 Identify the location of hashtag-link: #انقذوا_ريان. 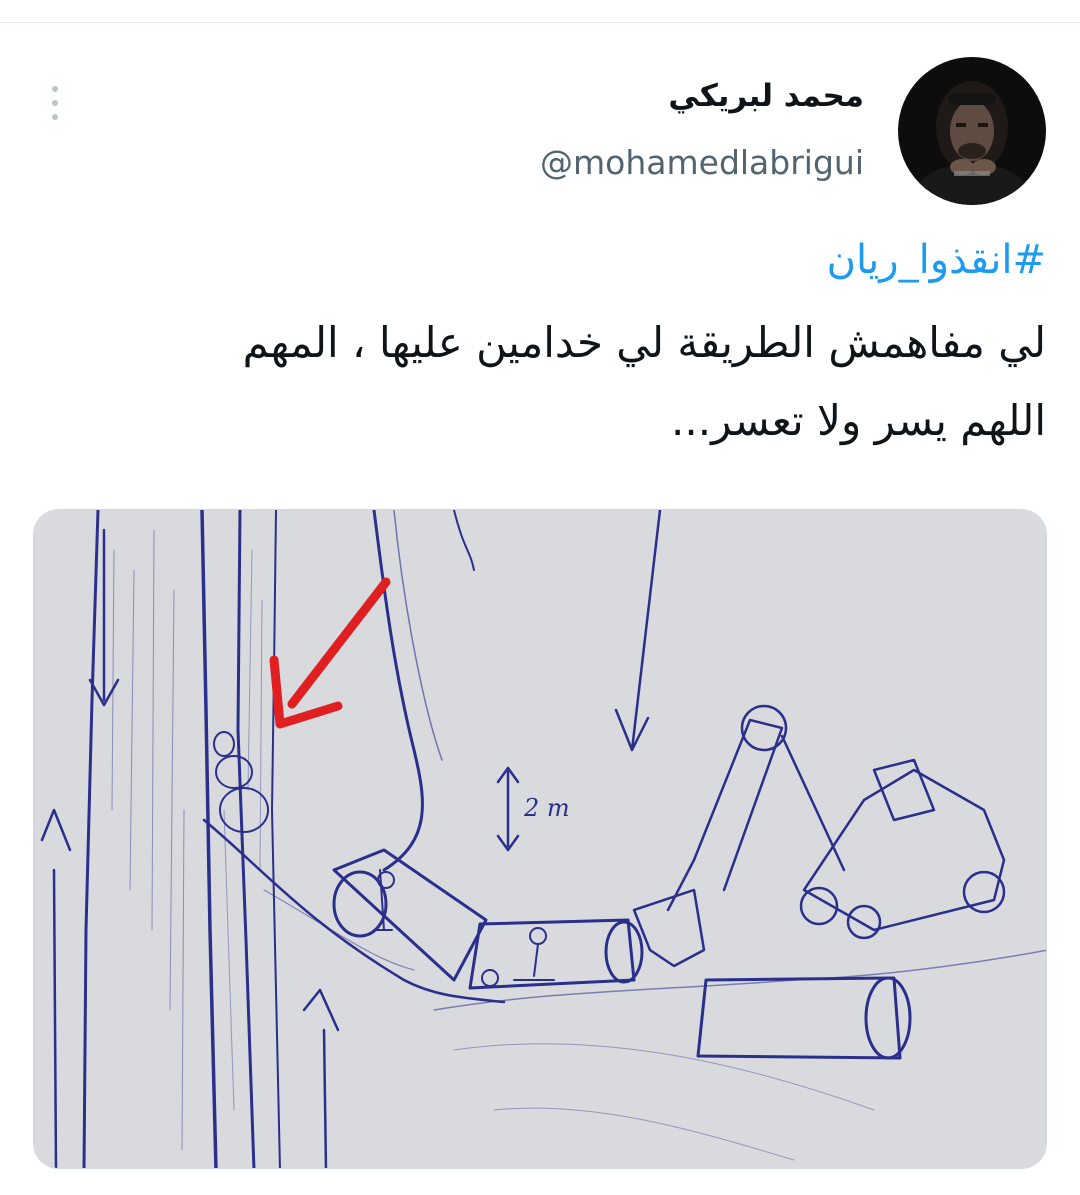
(936, 260).